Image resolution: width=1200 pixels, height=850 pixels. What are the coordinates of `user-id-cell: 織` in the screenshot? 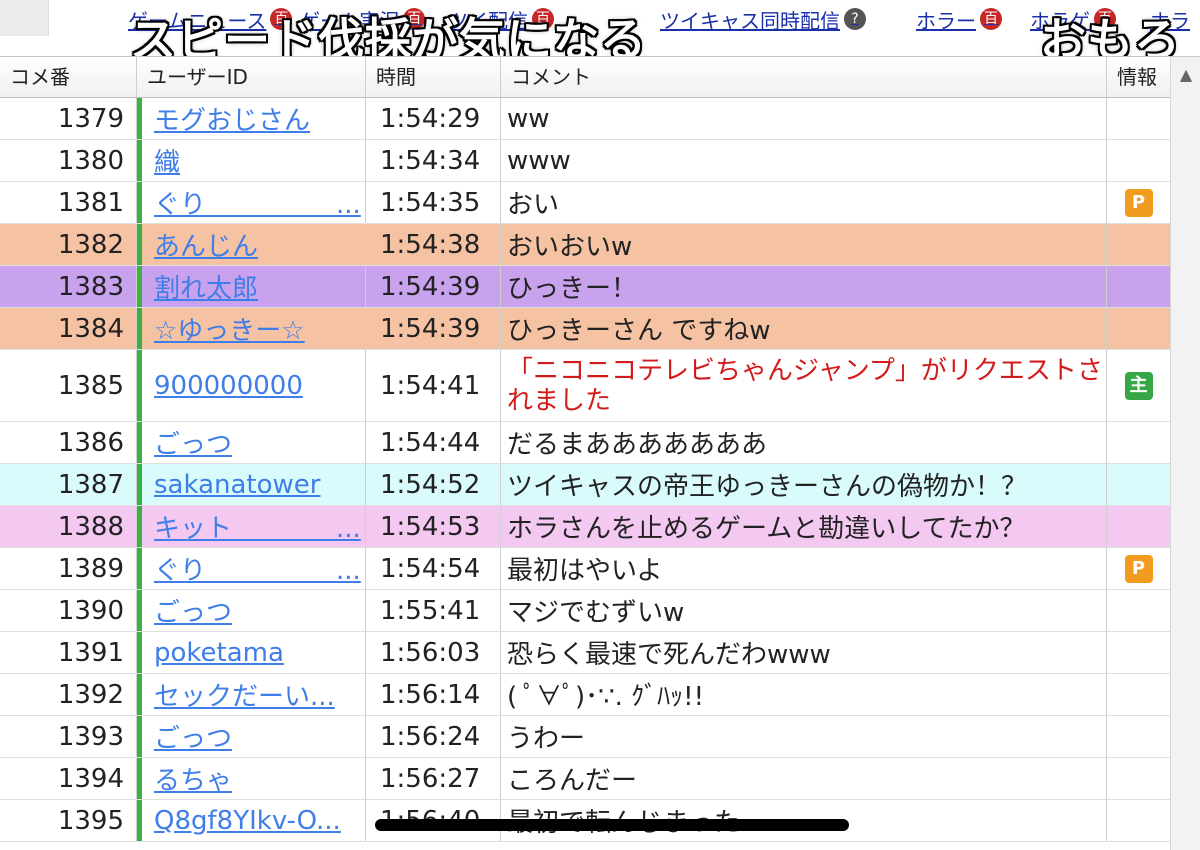 It's located at (251, 160).